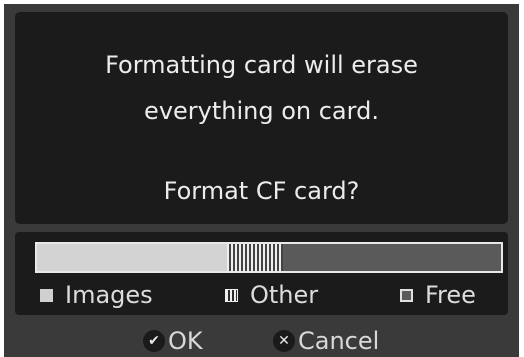 The height and width of the screenshot is (357, 524). Describe the element at coordinates (255, 257) in the screenshot. I see `usage-bar-other-segment` at that location.